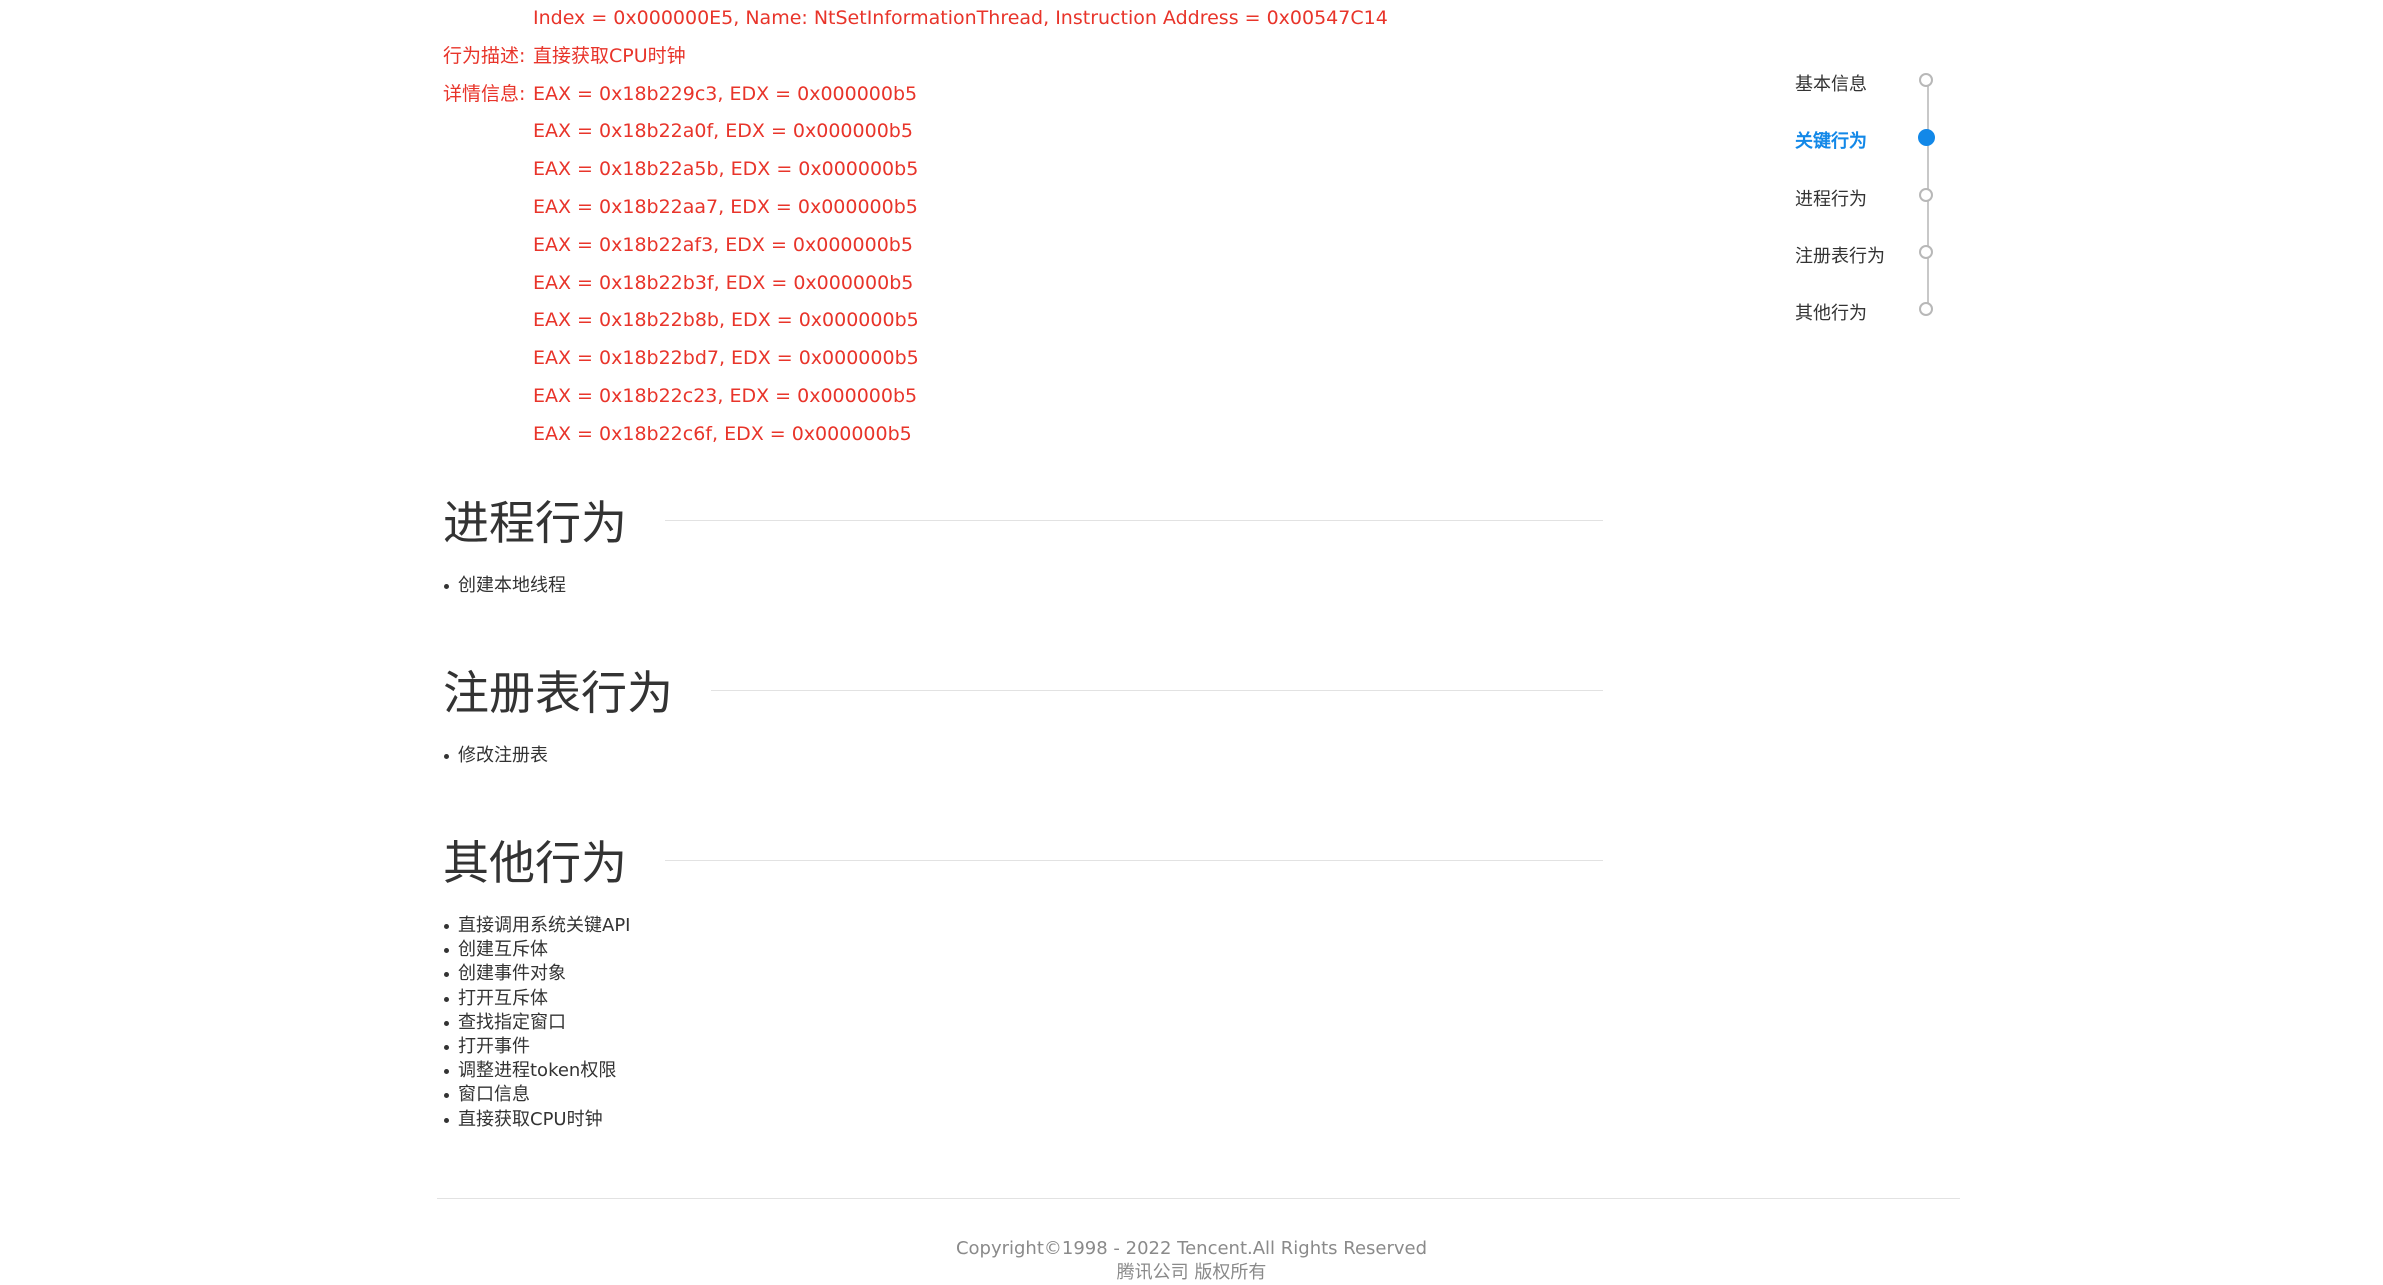 The image size is (2383, 1285). I want to click on detail-row: EAX = 0x18b22c23, EDX = 0x000000b5, so click(915, 397).